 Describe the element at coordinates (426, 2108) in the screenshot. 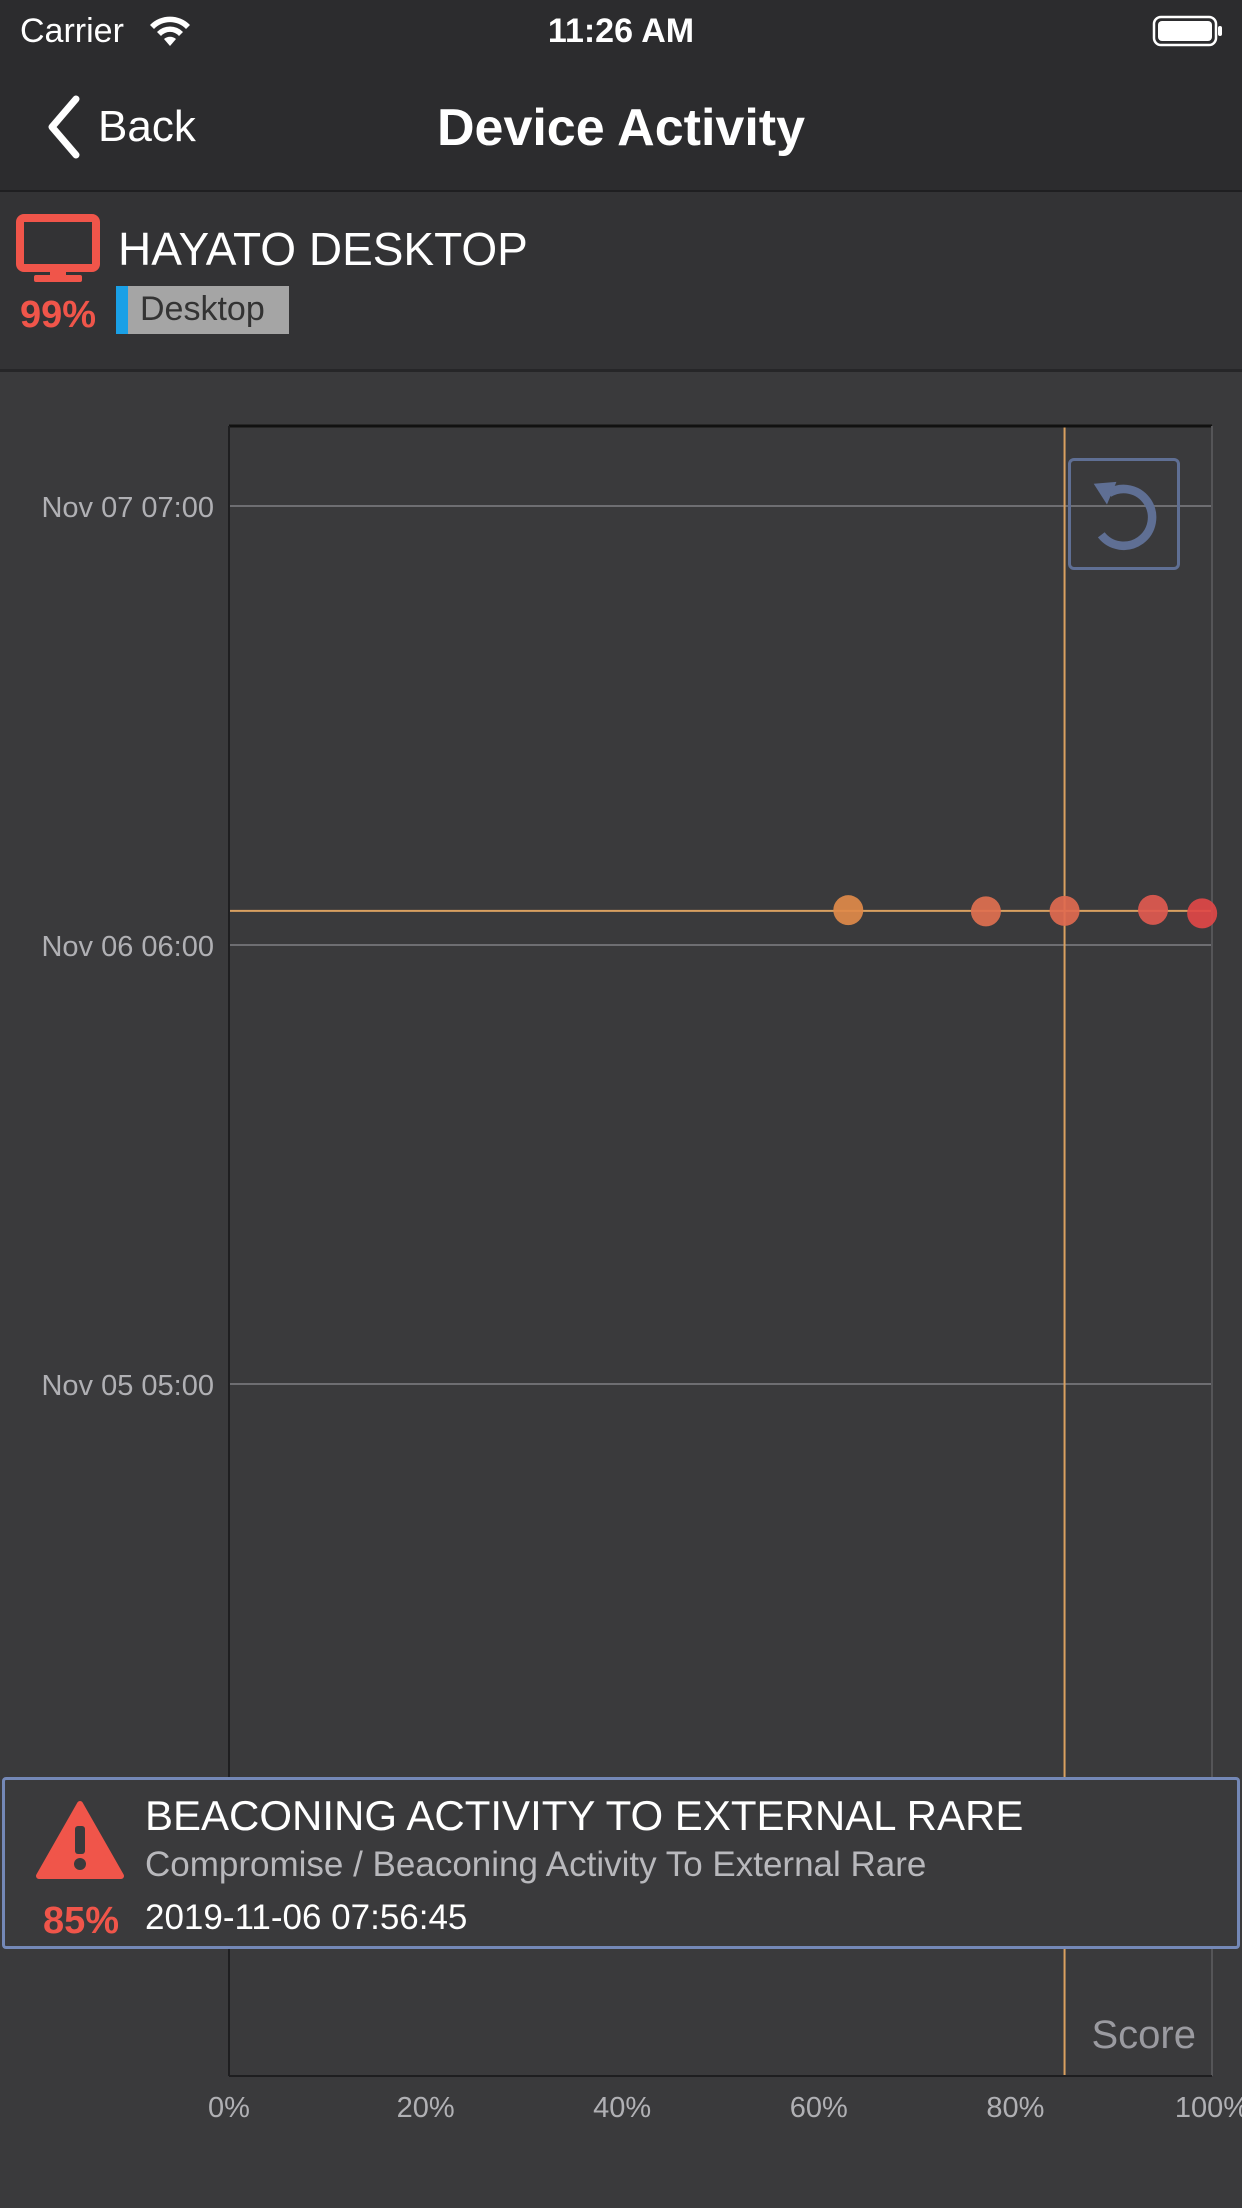

I see `x-tick-label: 20%` at that location.